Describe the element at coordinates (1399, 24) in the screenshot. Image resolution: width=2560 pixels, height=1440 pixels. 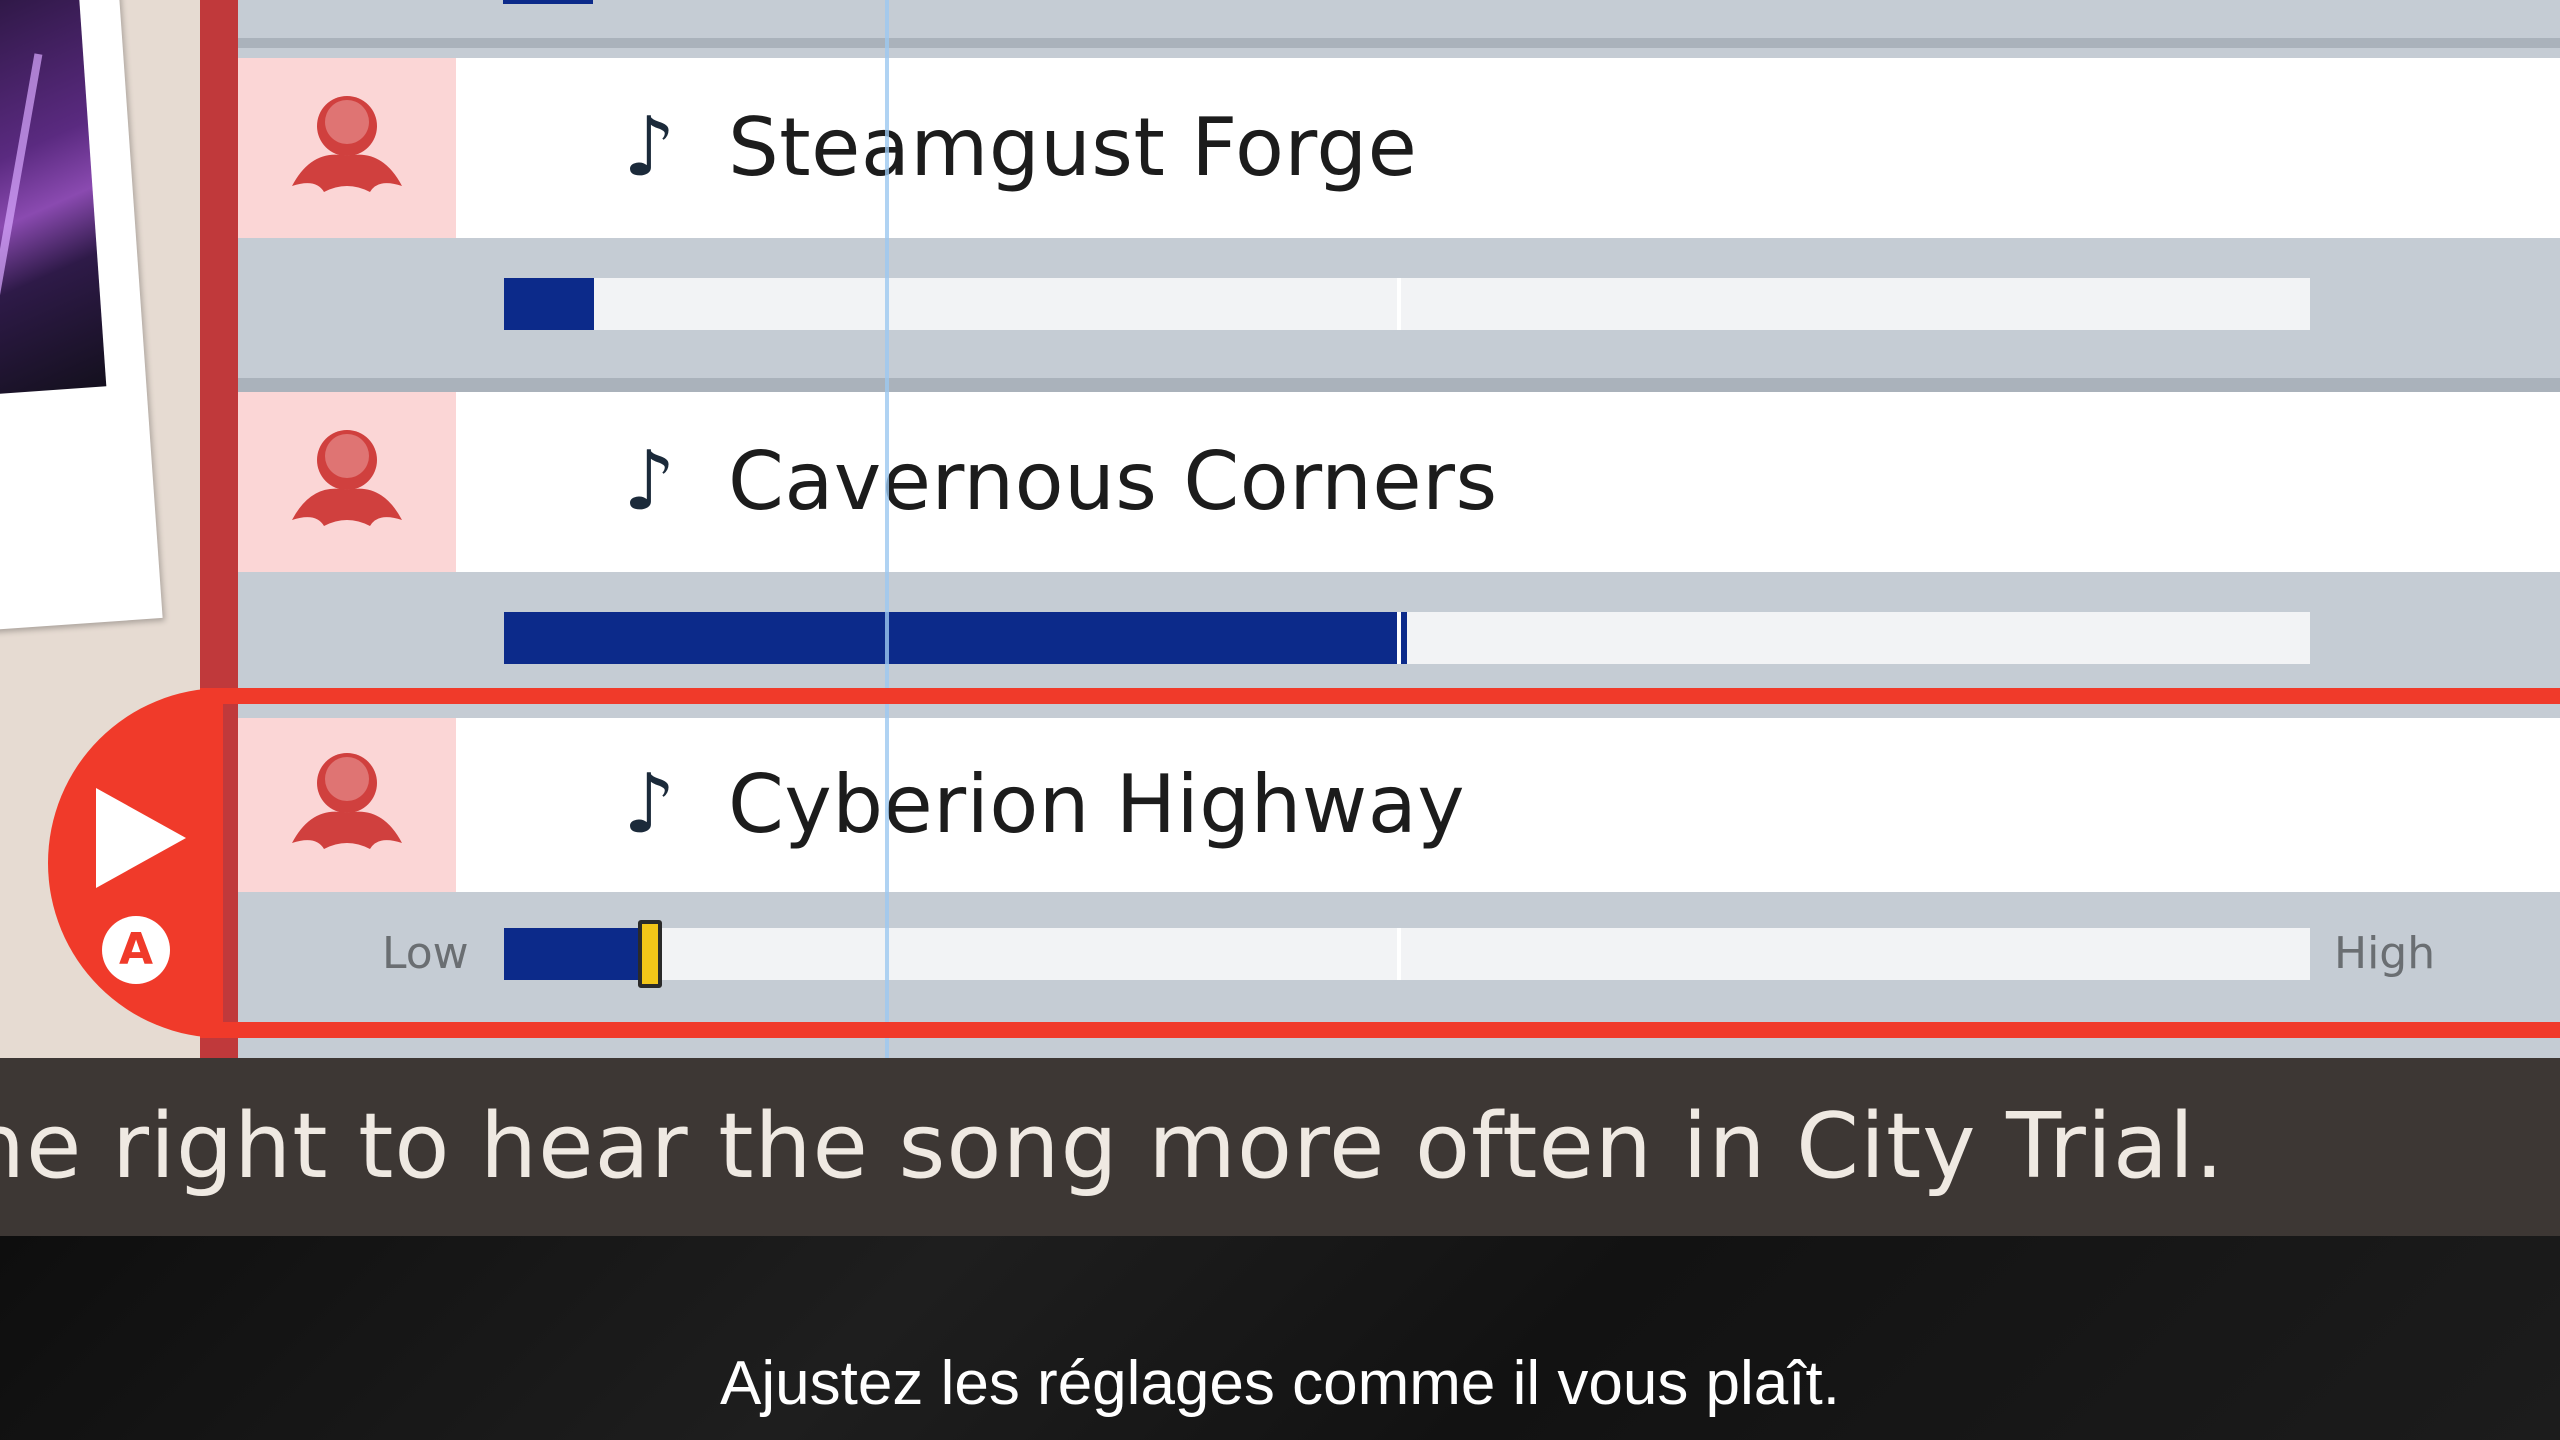
I see `previous-row-edge` at that location.